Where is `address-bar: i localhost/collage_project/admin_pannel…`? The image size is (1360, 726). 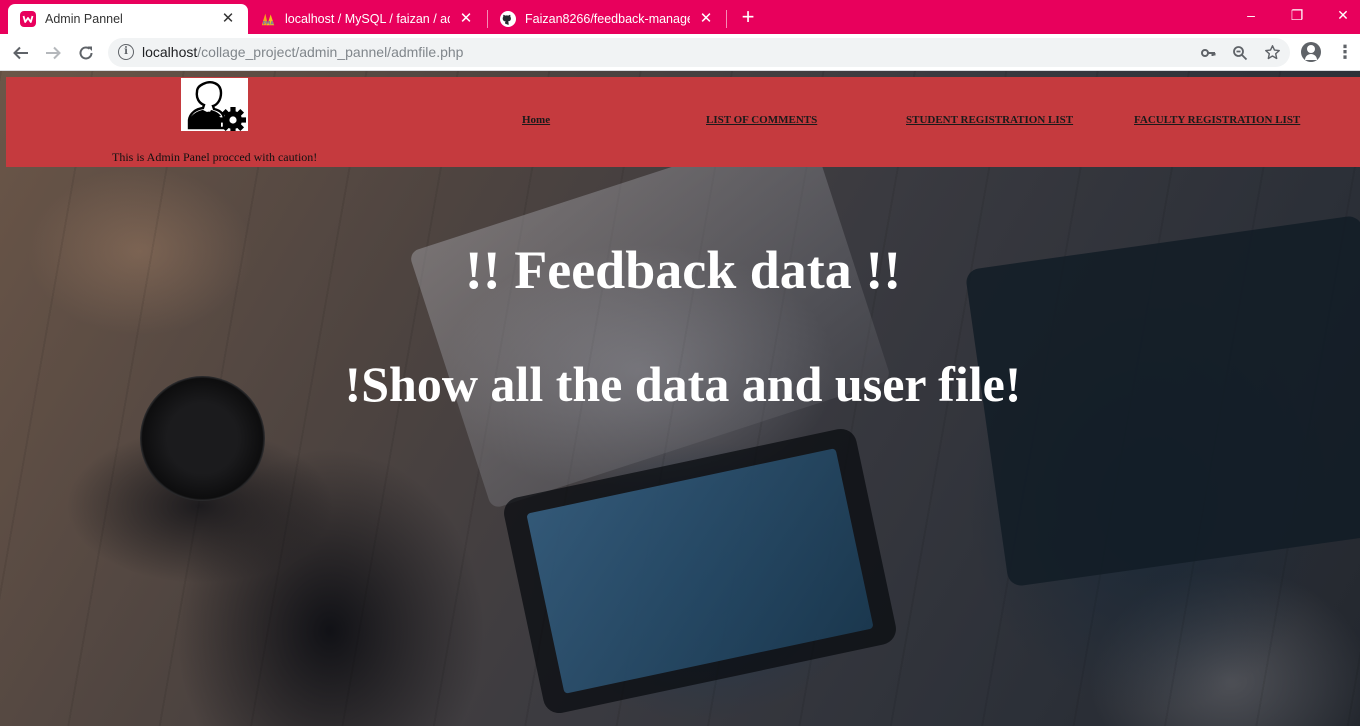 address-bar: i localhost/collage_project/admin_pannel… is located at coordinates (699, 52).